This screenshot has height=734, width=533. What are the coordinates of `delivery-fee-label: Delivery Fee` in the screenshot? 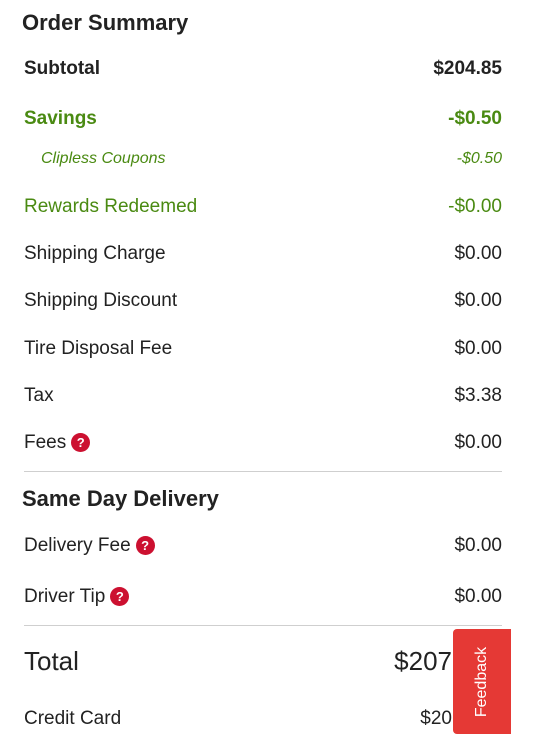 It's located at (77, 545).